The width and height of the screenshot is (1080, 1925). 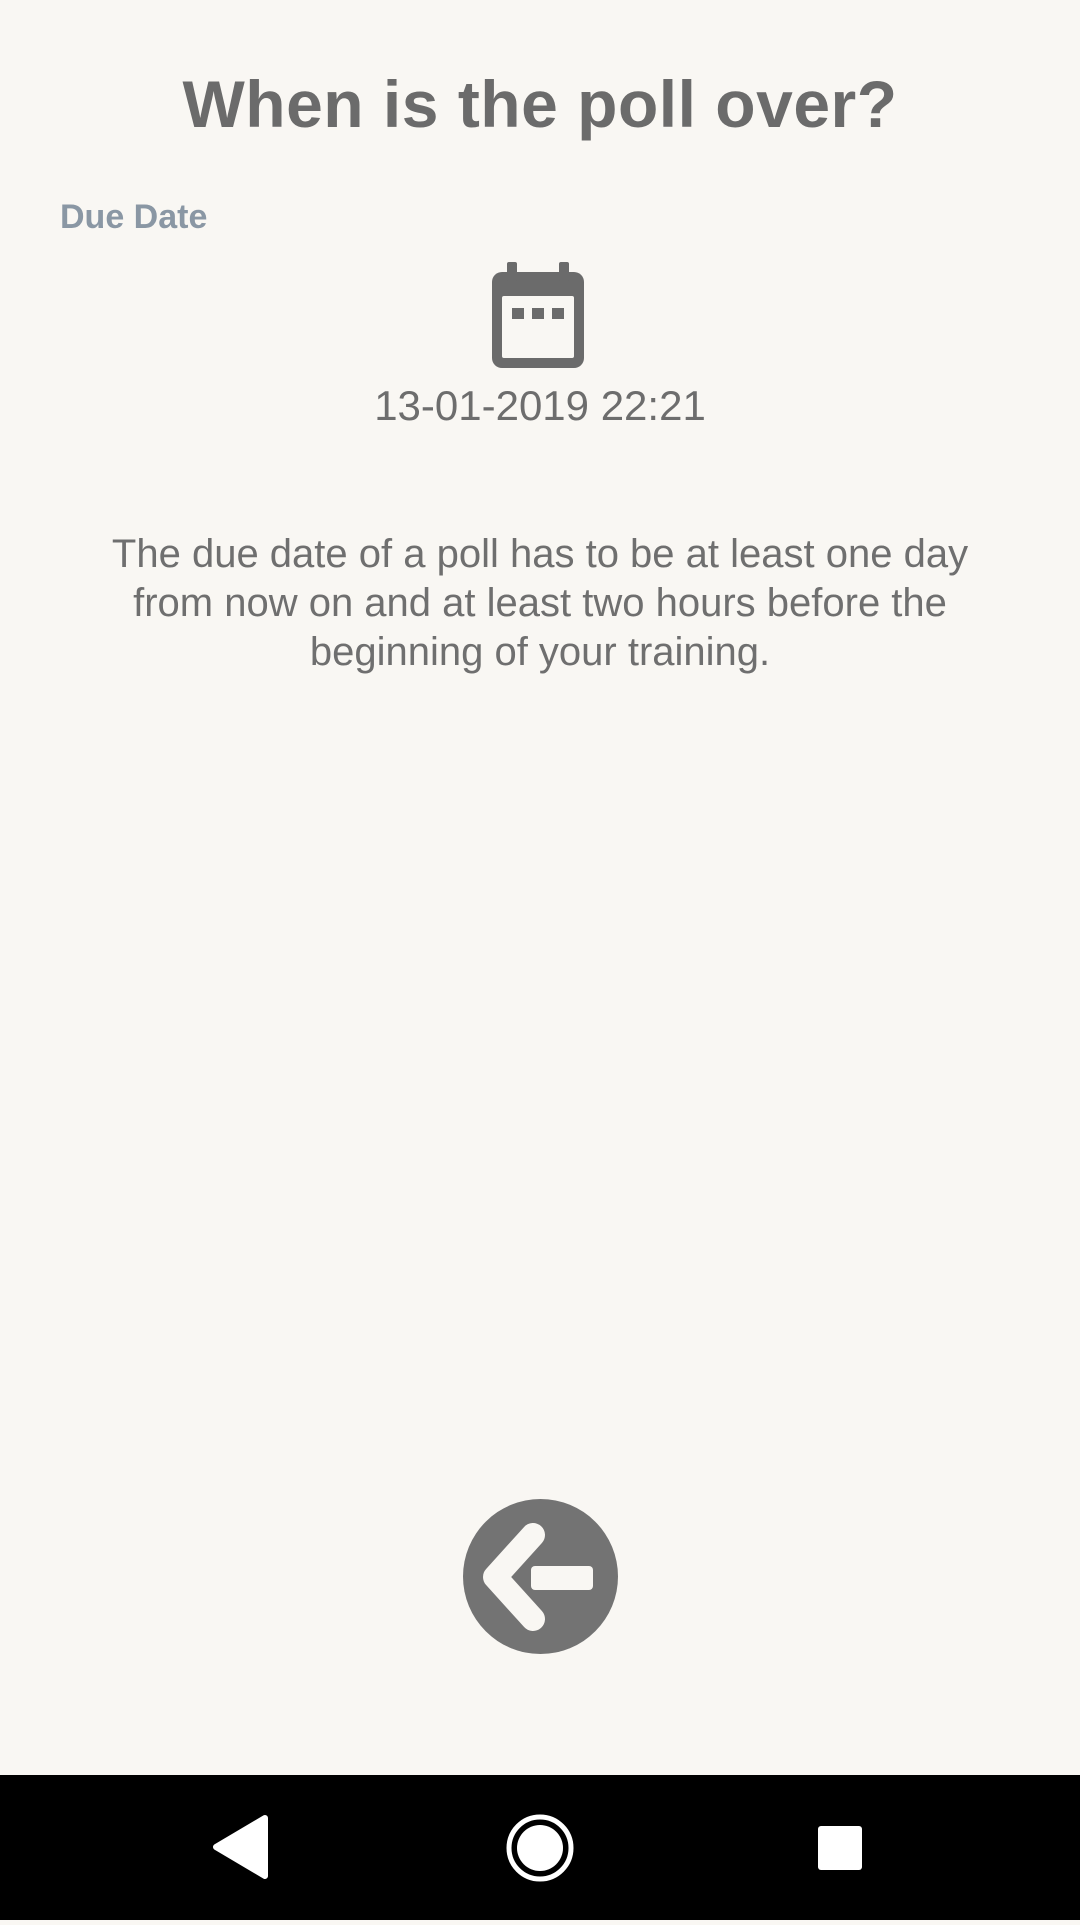 I want to click on nav-recents-button, so click(x=840, y=1847).